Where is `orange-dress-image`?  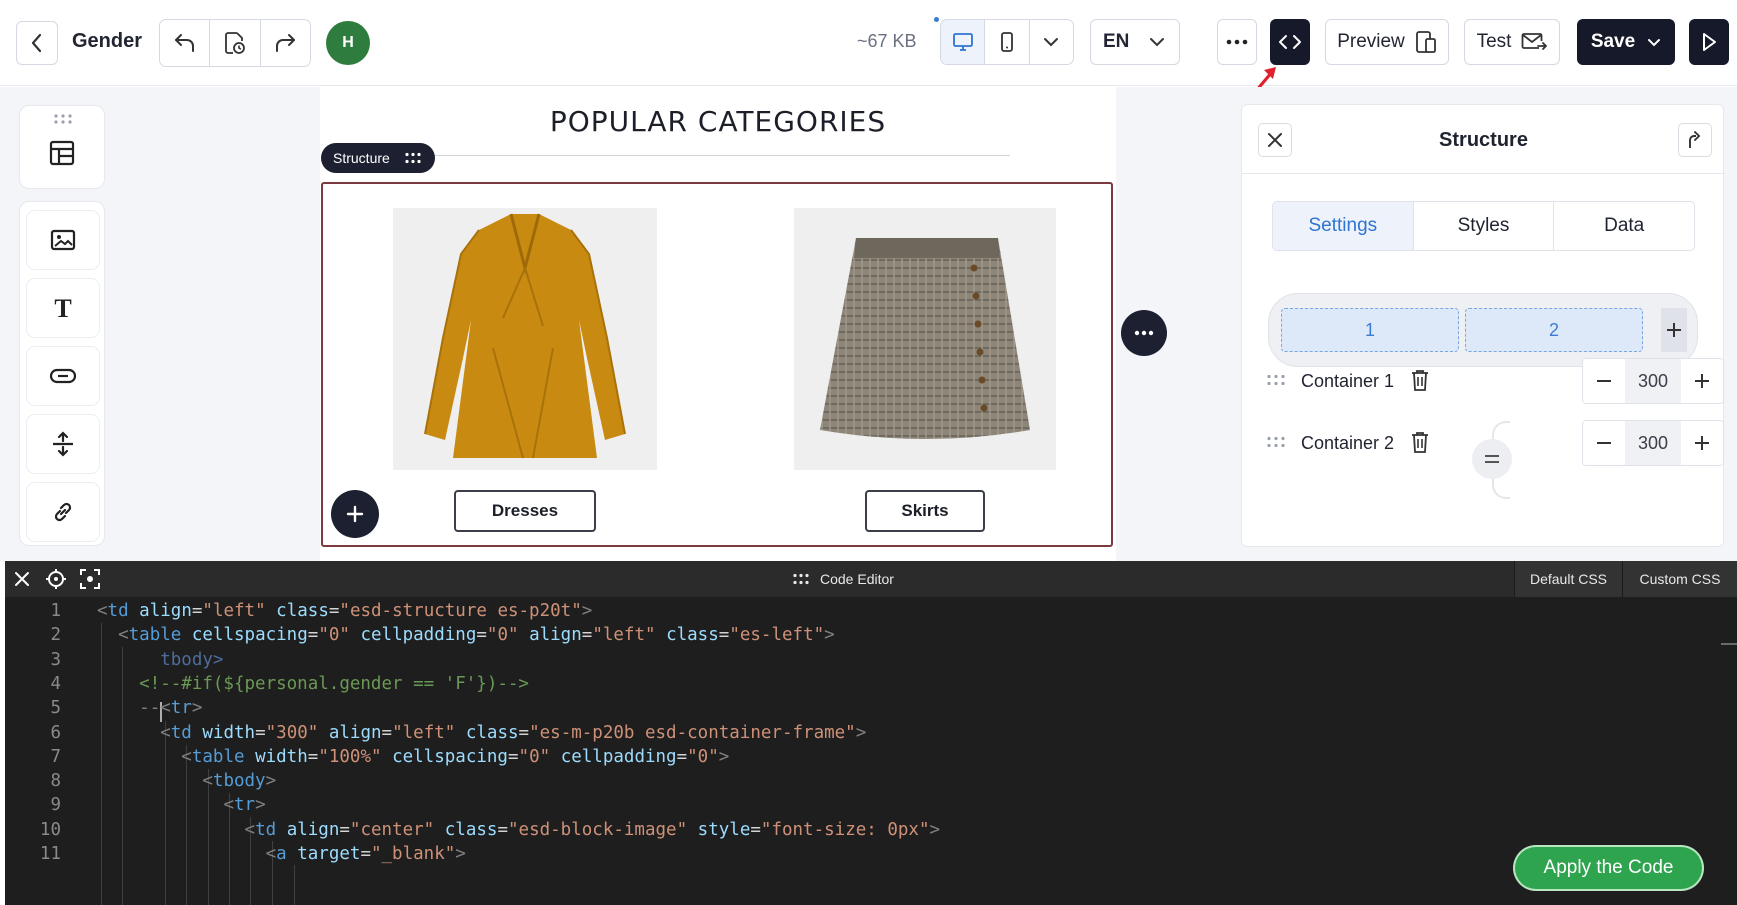
orange-dress-image is located at coordinates (525, 339).